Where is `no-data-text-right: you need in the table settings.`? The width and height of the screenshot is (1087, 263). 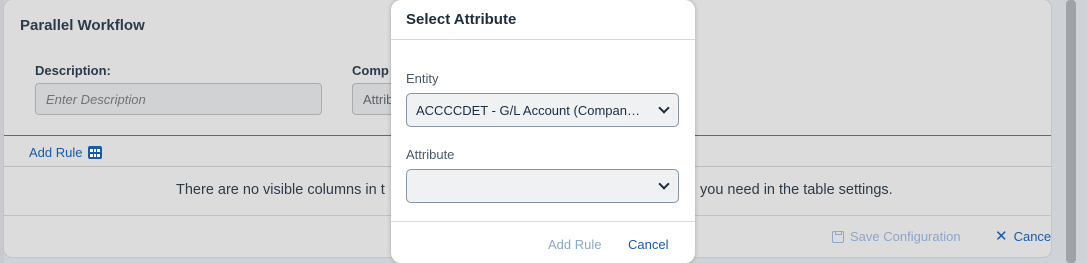 no-data-text-right: you need in the table settings. is located at coordinates (796, 190).